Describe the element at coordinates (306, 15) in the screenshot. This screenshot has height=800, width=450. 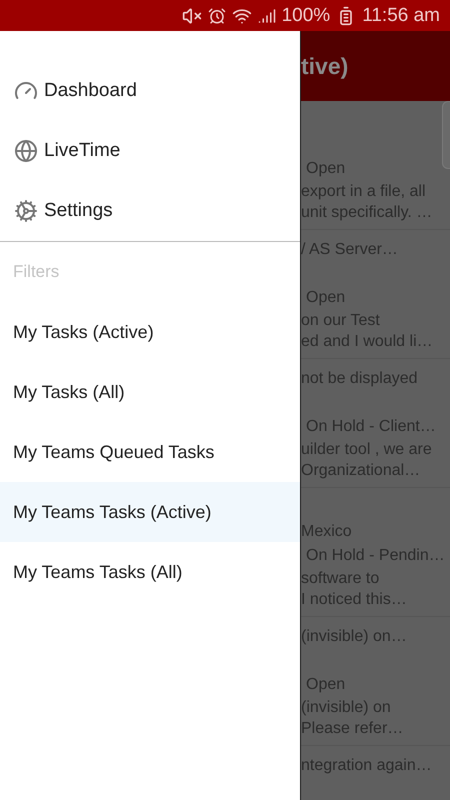
I see `battery-percent: 100%` at that location.